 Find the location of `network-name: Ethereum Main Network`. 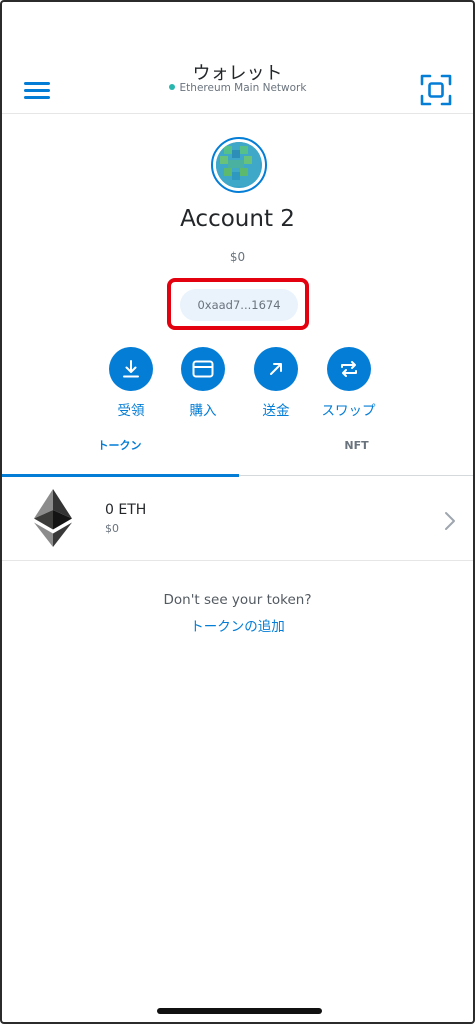

network-name: Ethereum Main Network is located at coordinates (243, 88).